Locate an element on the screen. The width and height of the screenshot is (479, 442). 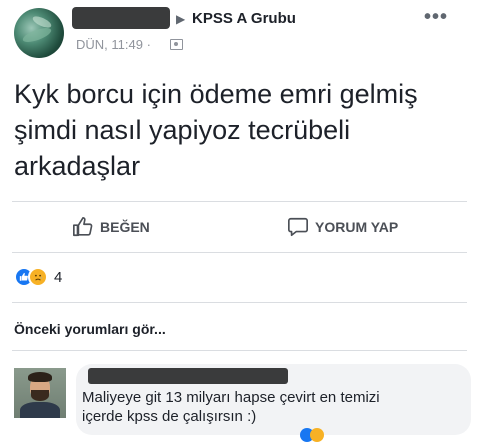
thumbs-up-icon is located at coordinates (83, 227).